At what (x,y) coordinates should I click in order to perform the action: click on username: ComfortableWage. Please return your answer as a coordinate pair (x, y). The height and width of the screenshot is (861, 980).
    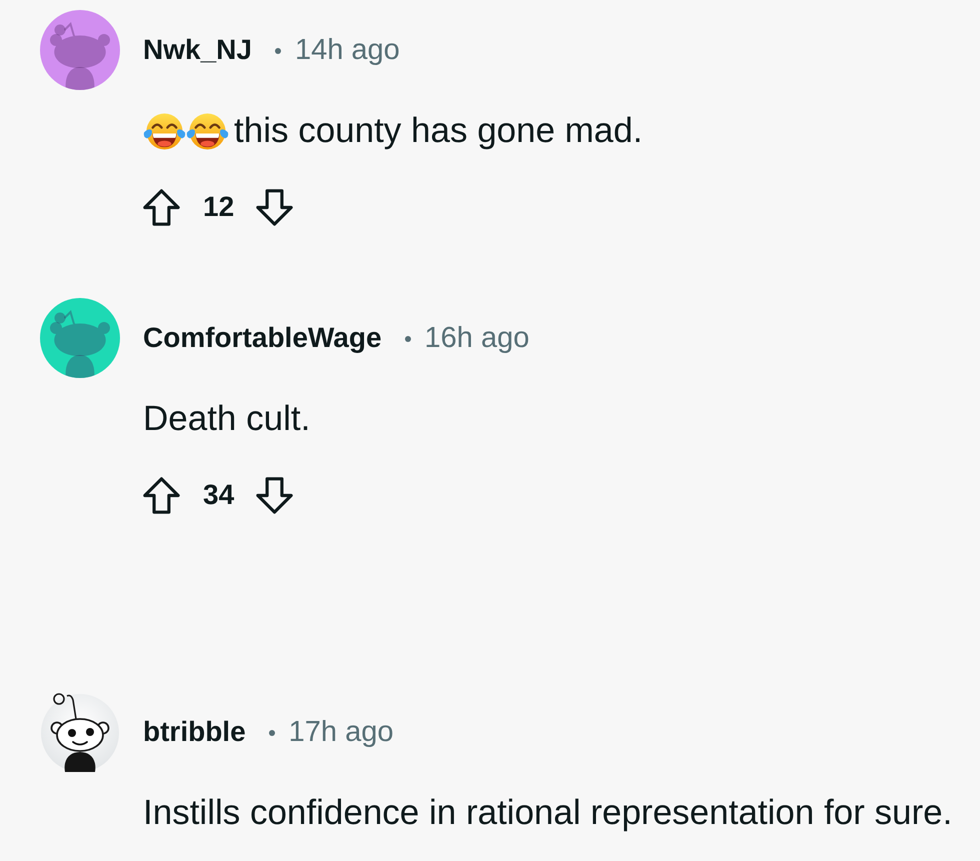
    Looking at the image, I should click on (262, 338).